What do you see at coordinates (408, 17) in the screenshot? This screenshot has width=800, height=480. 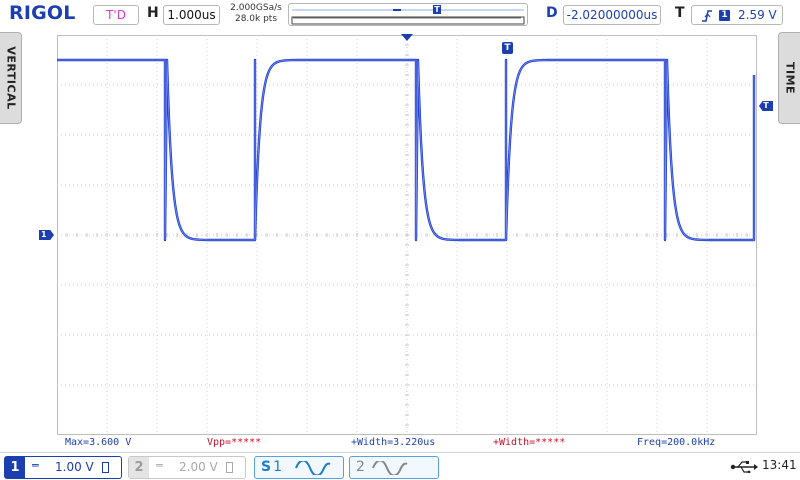 I see `memory-waveform-preview` at bounding box center [408, 17].